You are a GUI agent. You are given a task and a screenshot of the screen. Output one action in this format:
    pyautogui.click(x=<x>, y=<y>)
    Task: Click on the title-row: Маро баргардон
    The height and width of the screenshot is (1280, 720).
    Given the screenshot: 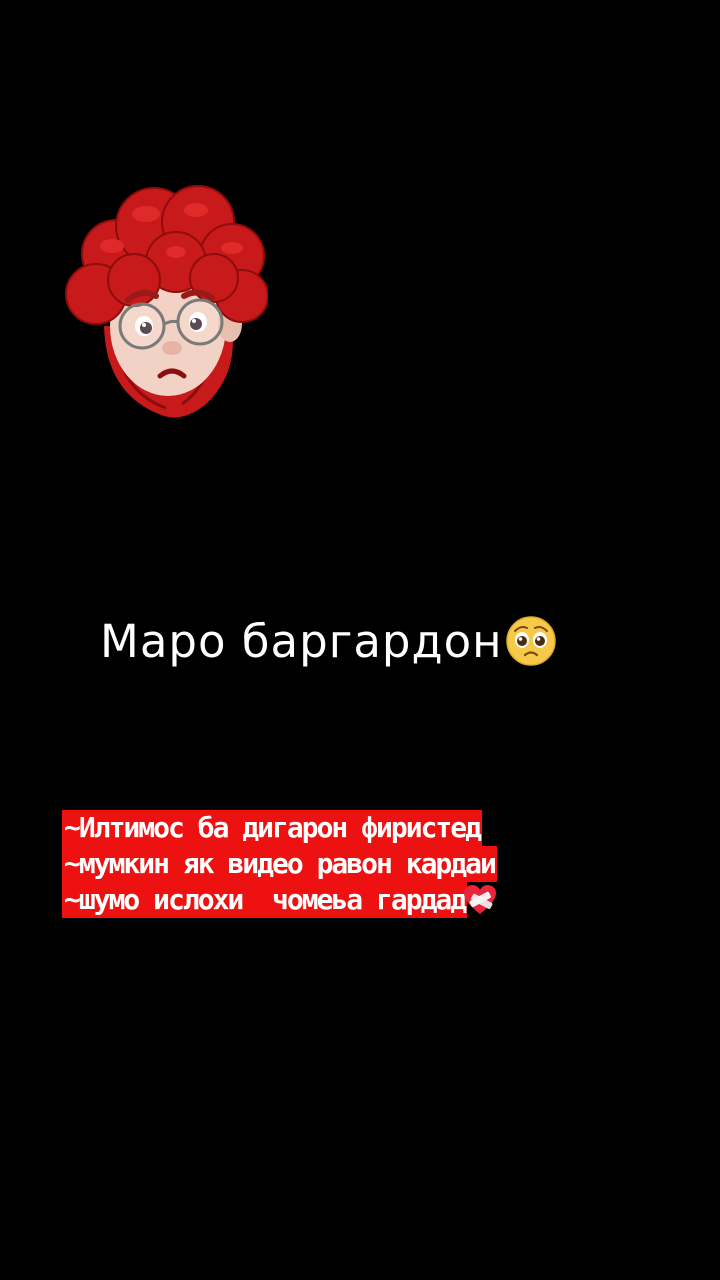 What is the action you would take?
    pyautogui.click(x=328, y=641)
    